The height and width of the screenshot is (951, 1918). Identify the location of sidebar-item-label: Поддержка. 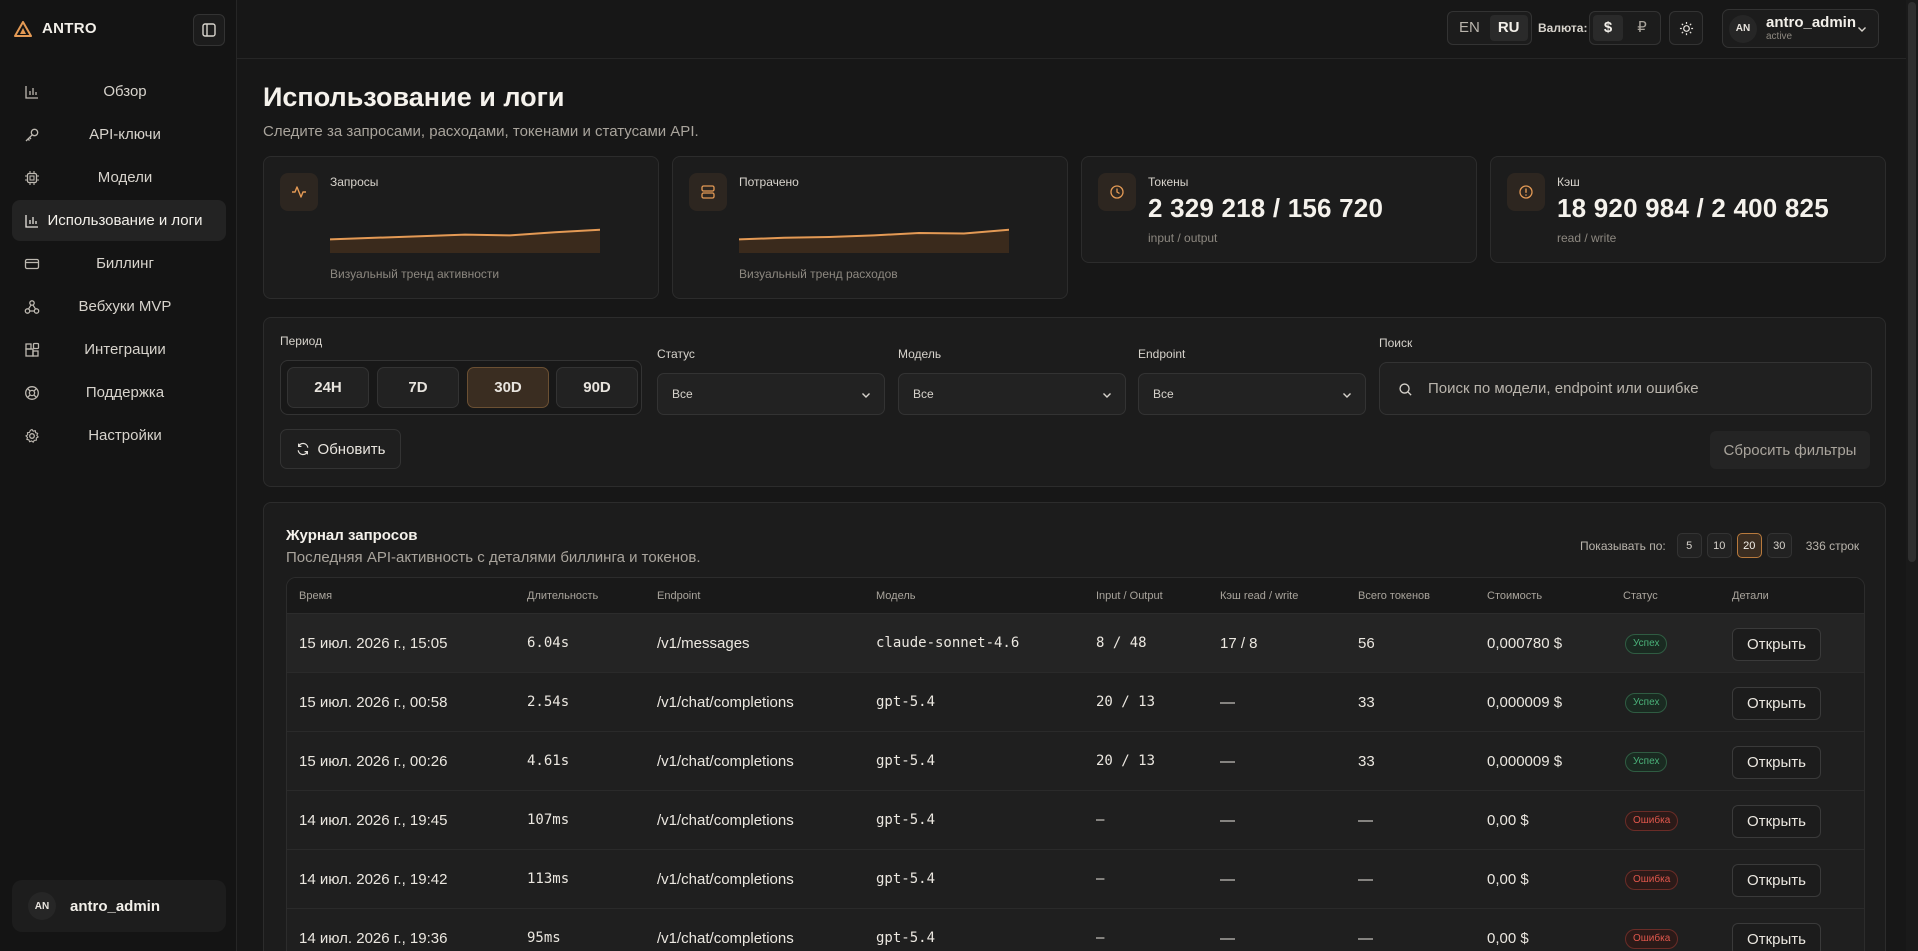
(125, 392).